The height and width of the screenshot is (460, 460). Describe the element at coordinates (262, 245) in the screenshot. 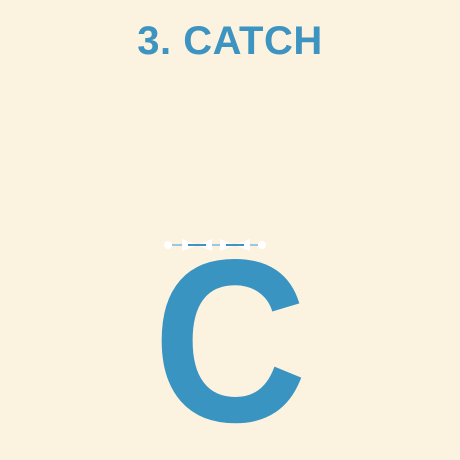

I see `sprite-right-cap` at that location.